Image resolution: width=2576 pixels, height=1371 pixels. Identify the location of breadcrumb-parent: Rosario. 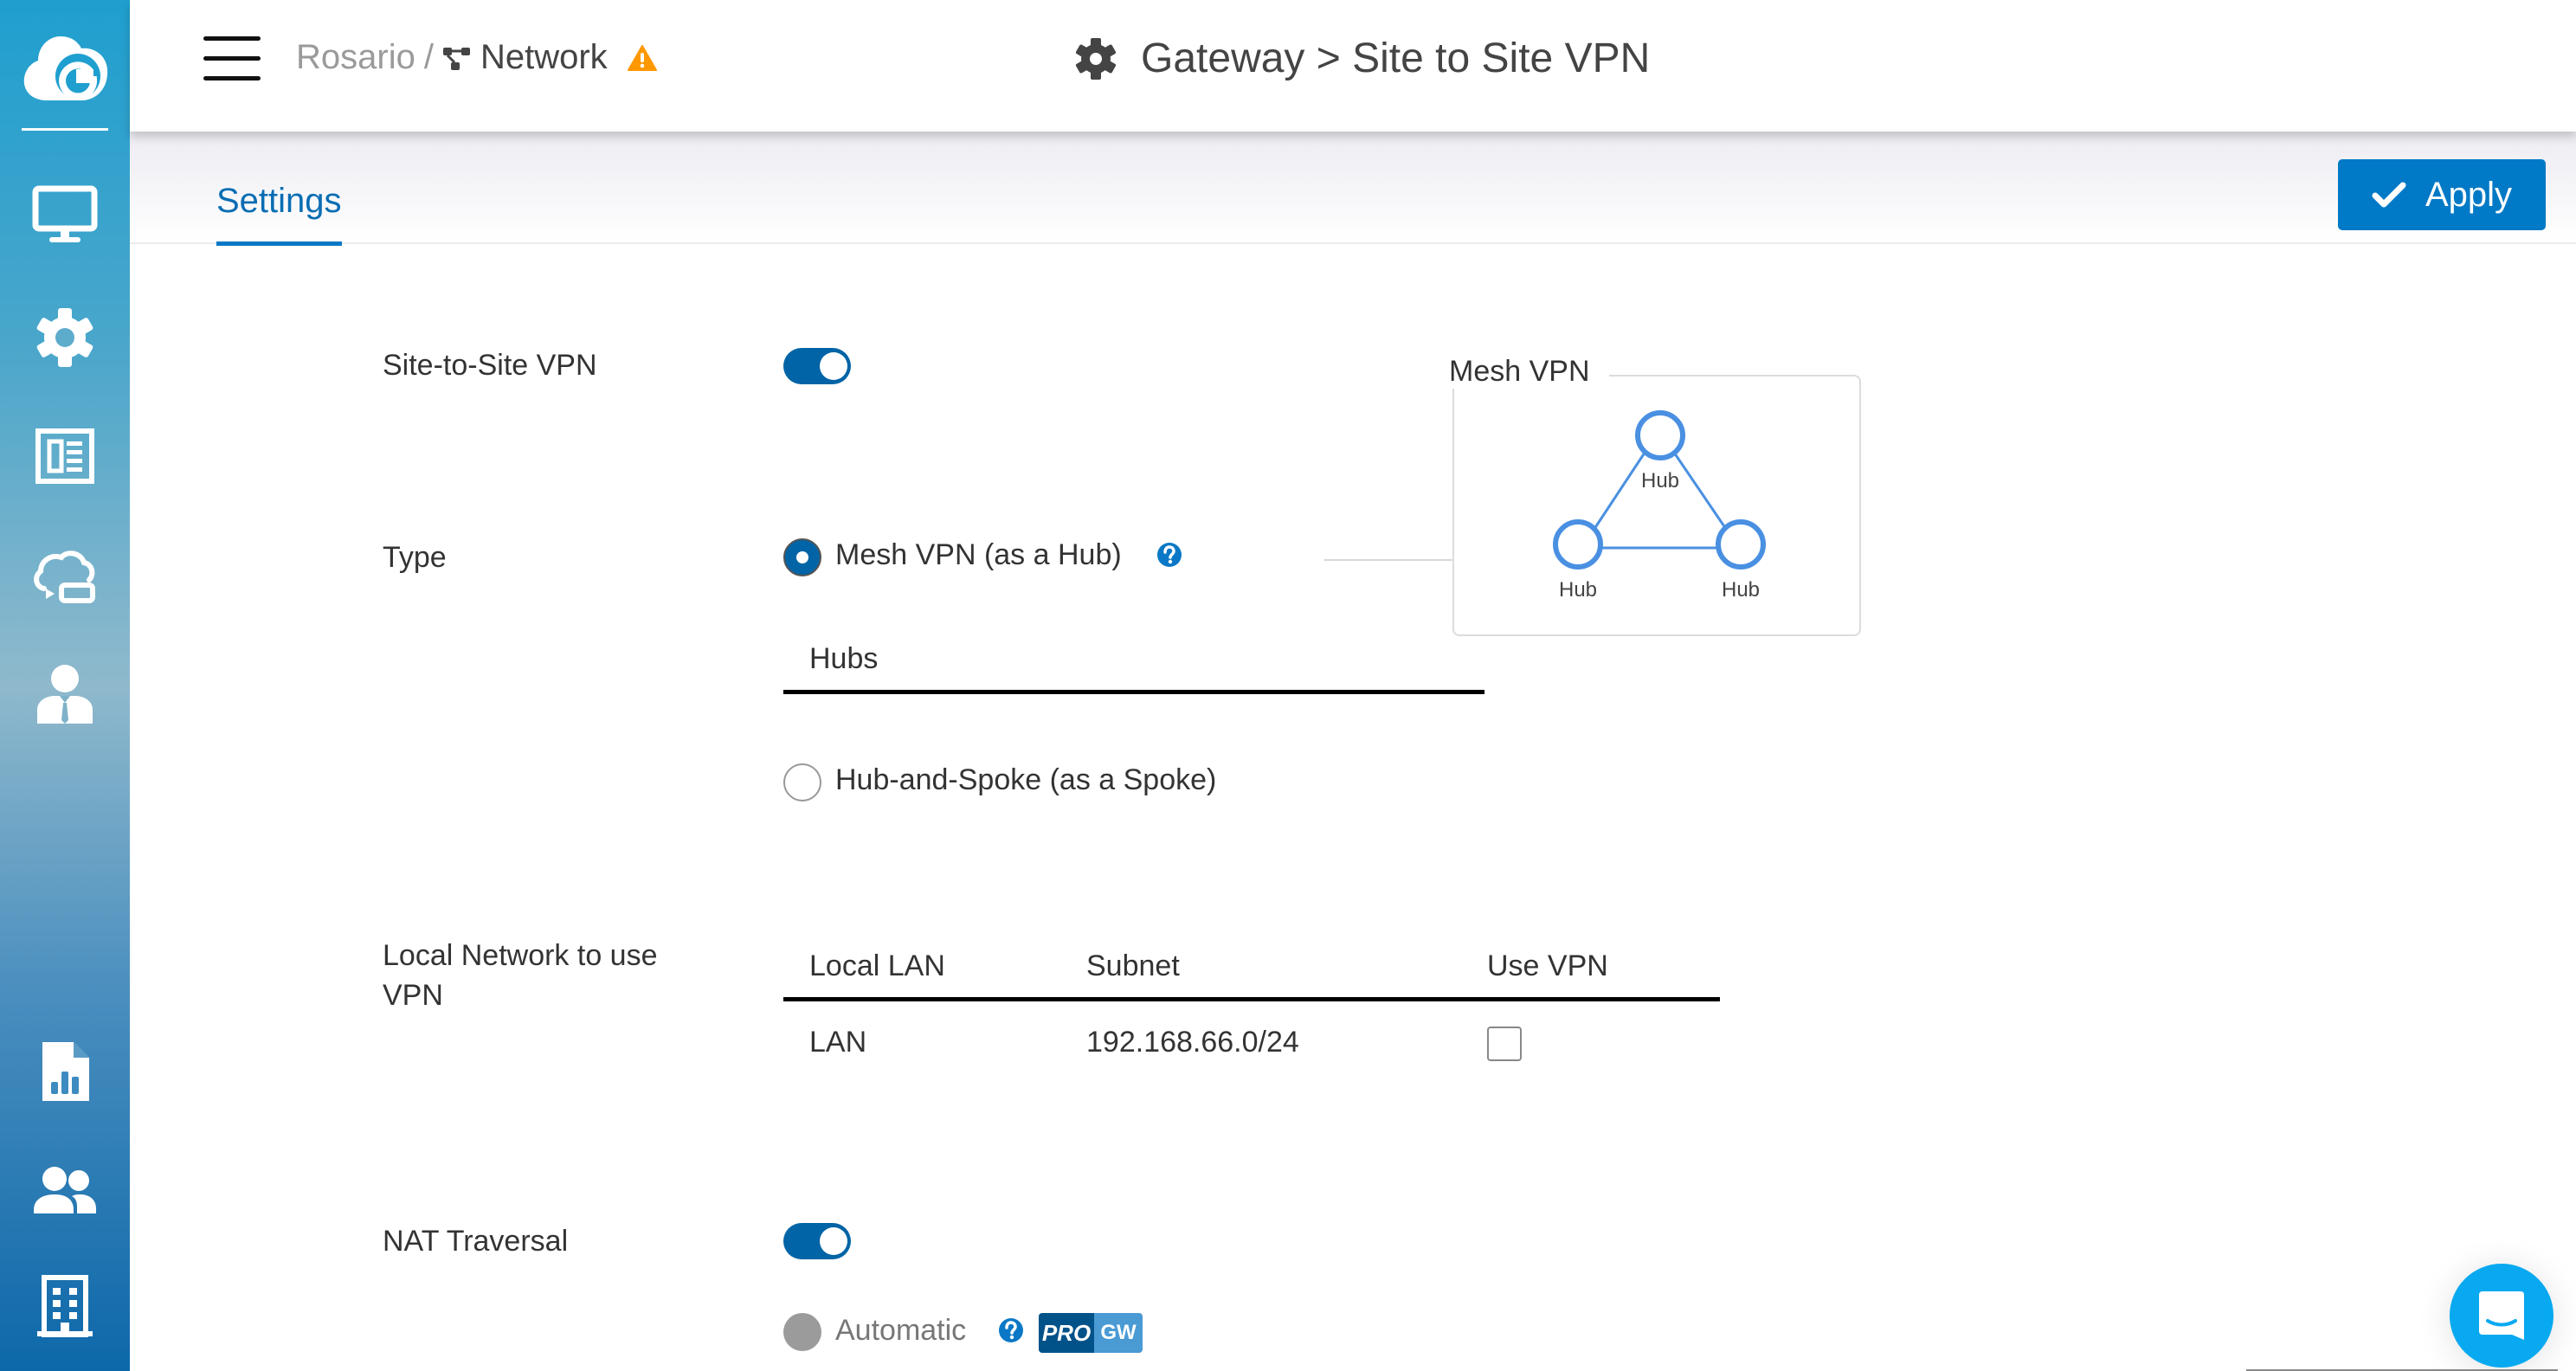
(355, 57).